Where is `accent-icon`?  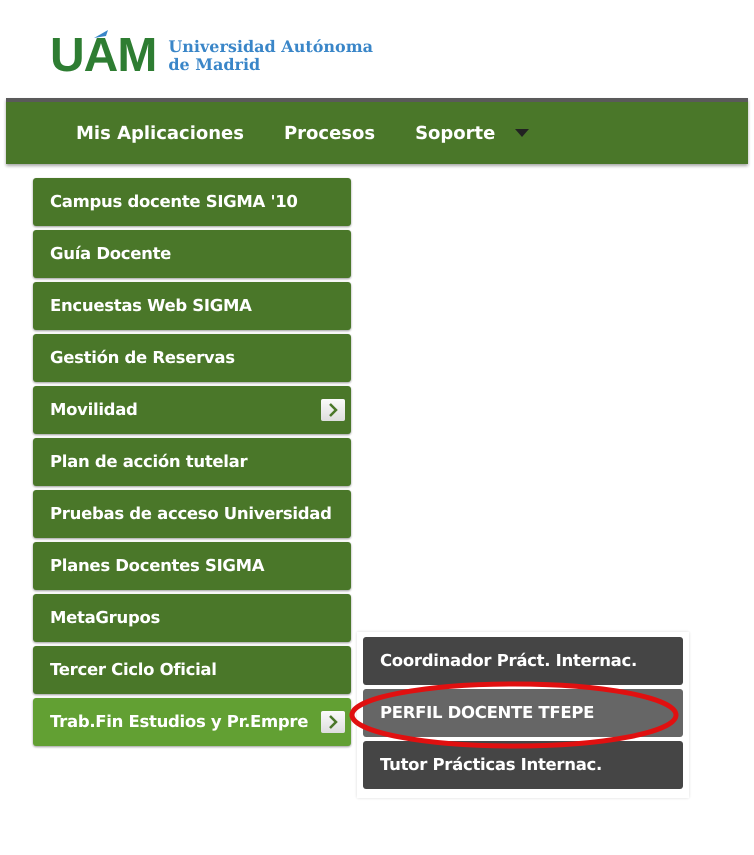 accent-icon is located at coordinates (101, 34).